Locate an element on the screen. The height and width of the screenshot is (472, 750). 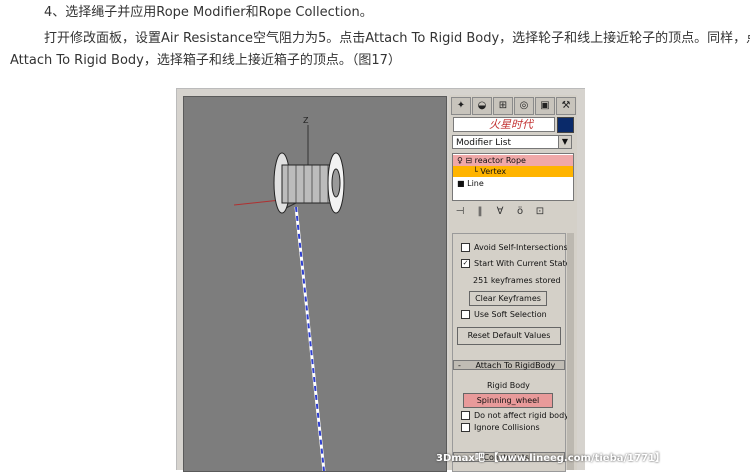
display-tab-icon: ▣ is located at coordinates (545, 106).